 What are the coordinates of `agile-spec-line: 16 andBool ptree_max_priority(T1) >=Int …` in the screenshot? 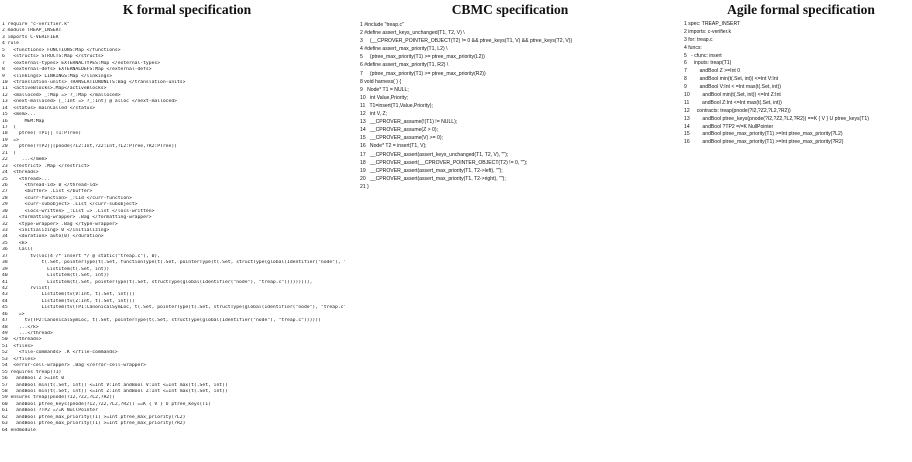 It's located at (764, 142).